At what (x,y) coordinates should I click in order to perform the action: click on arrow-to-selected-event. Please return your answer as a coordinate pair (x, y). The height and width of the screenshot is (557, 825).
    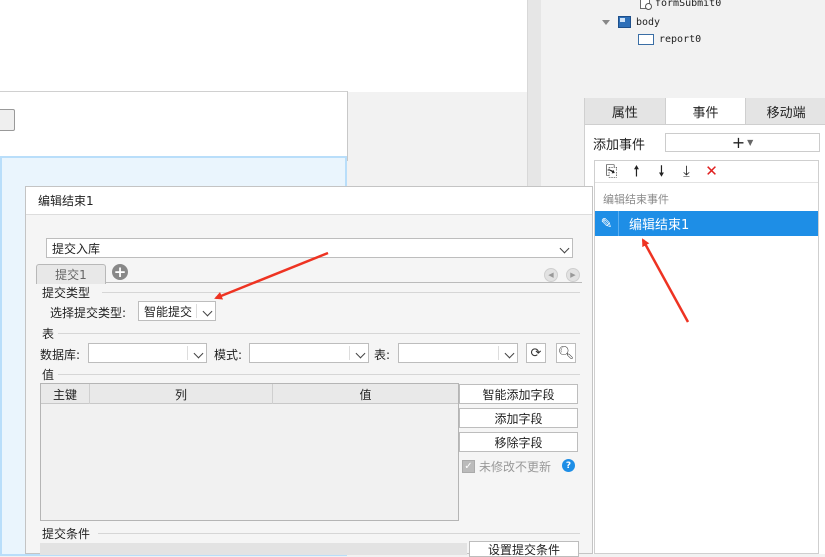
    Looking at the image, I should click on (665, 280).